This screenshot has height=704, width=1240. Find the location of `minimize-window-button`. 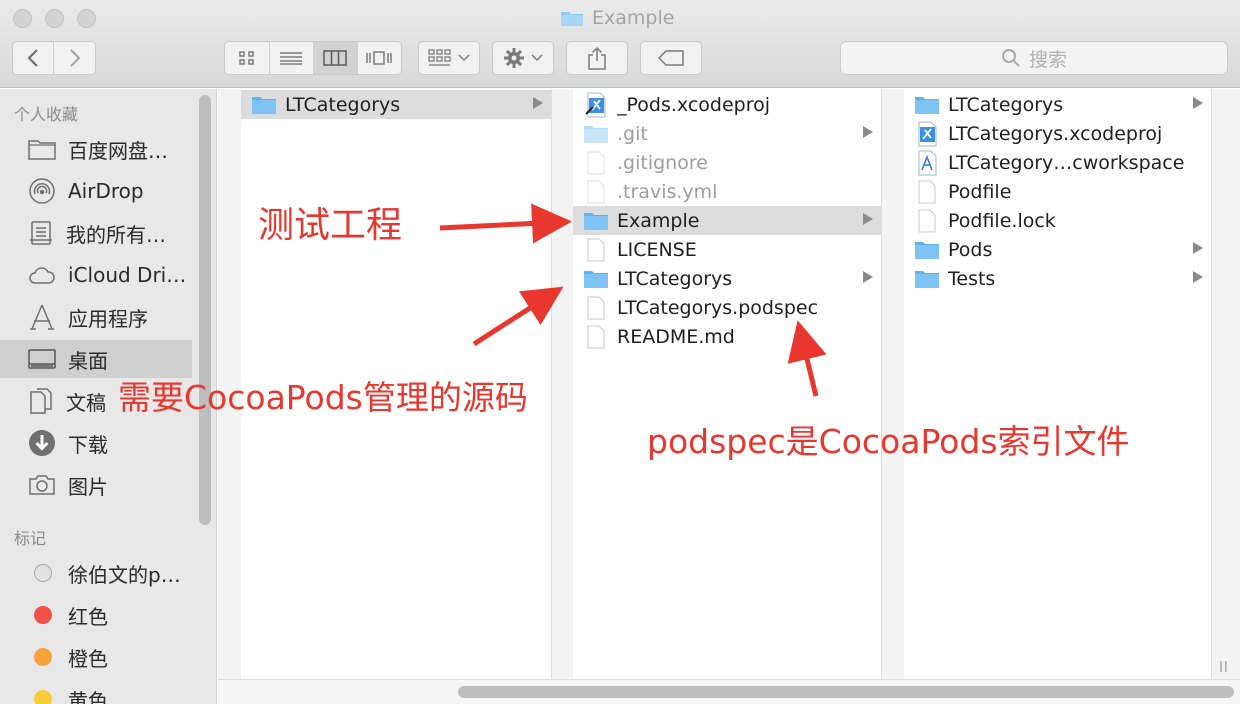

minimize-window-button is located at coordinates (54, 18).